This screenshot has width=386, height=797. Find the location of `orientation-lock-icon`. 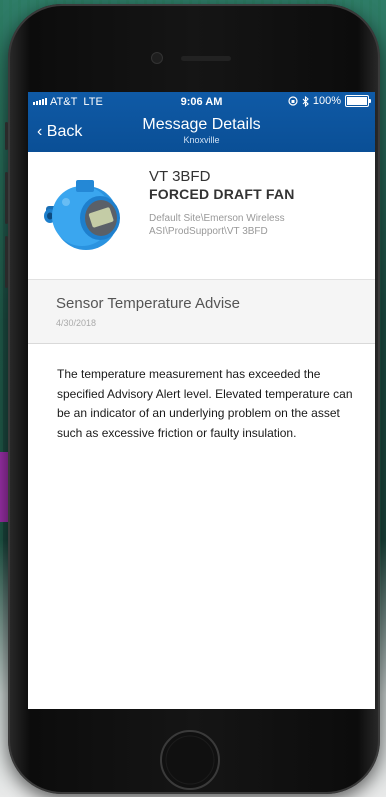

orientation-lock-icon is located at coordinates (293, 101).